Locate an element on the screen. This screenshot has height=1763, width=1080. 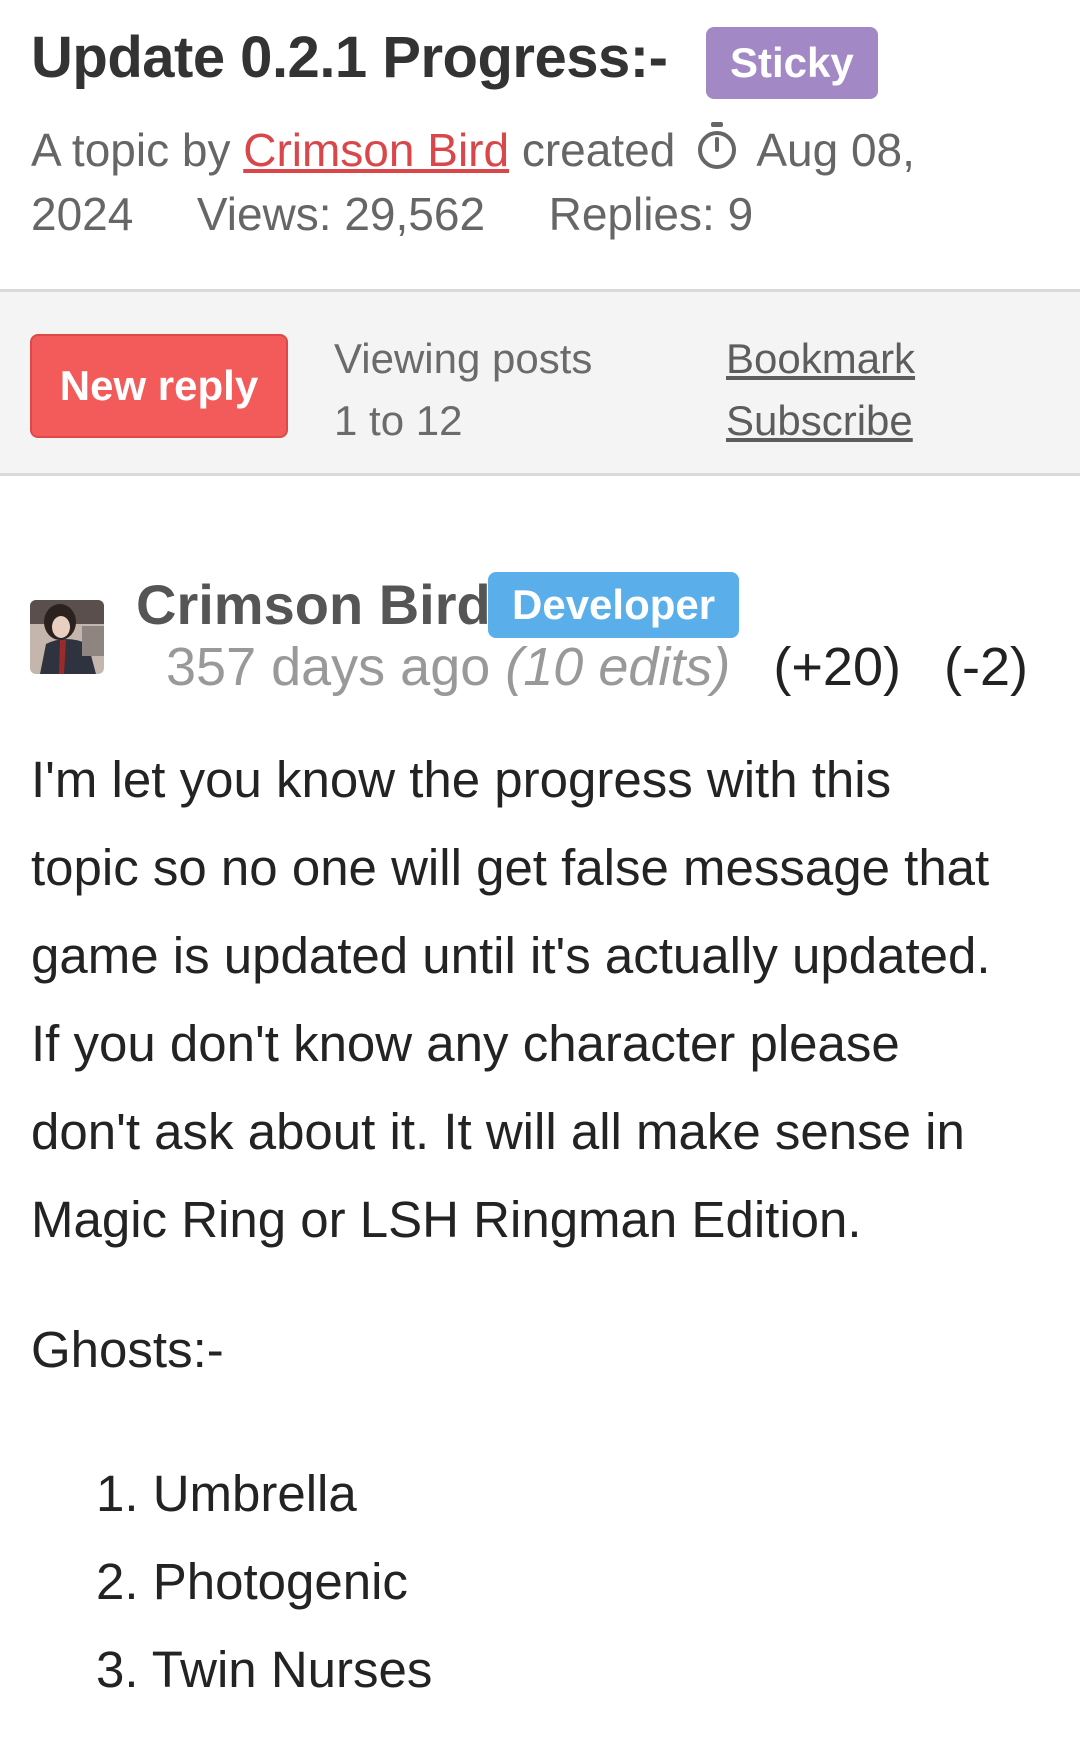
post-body-line: I'm let you know the progress with this is located at coordinates (461, 779).